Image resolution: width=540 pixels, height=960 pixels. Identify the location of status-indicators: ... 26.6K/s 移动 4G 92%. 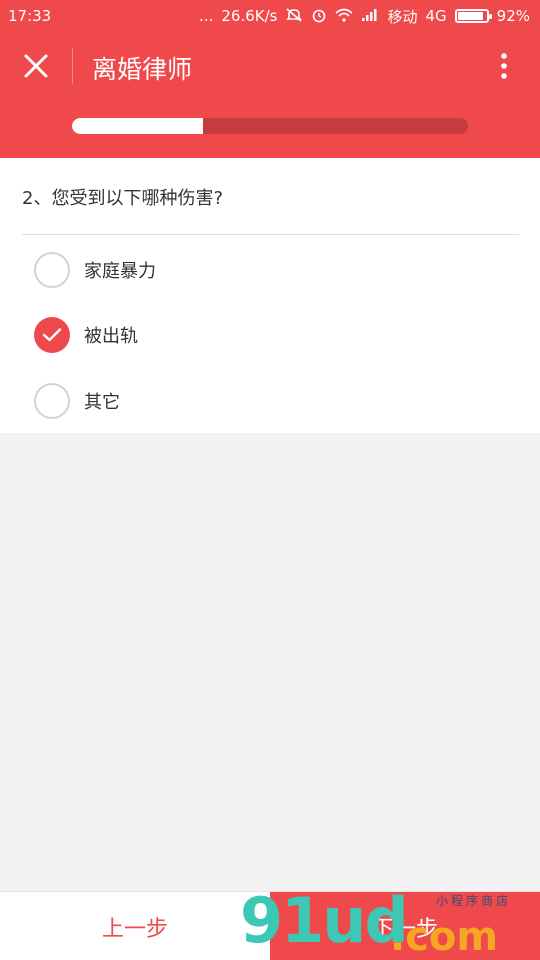
(364, 16).